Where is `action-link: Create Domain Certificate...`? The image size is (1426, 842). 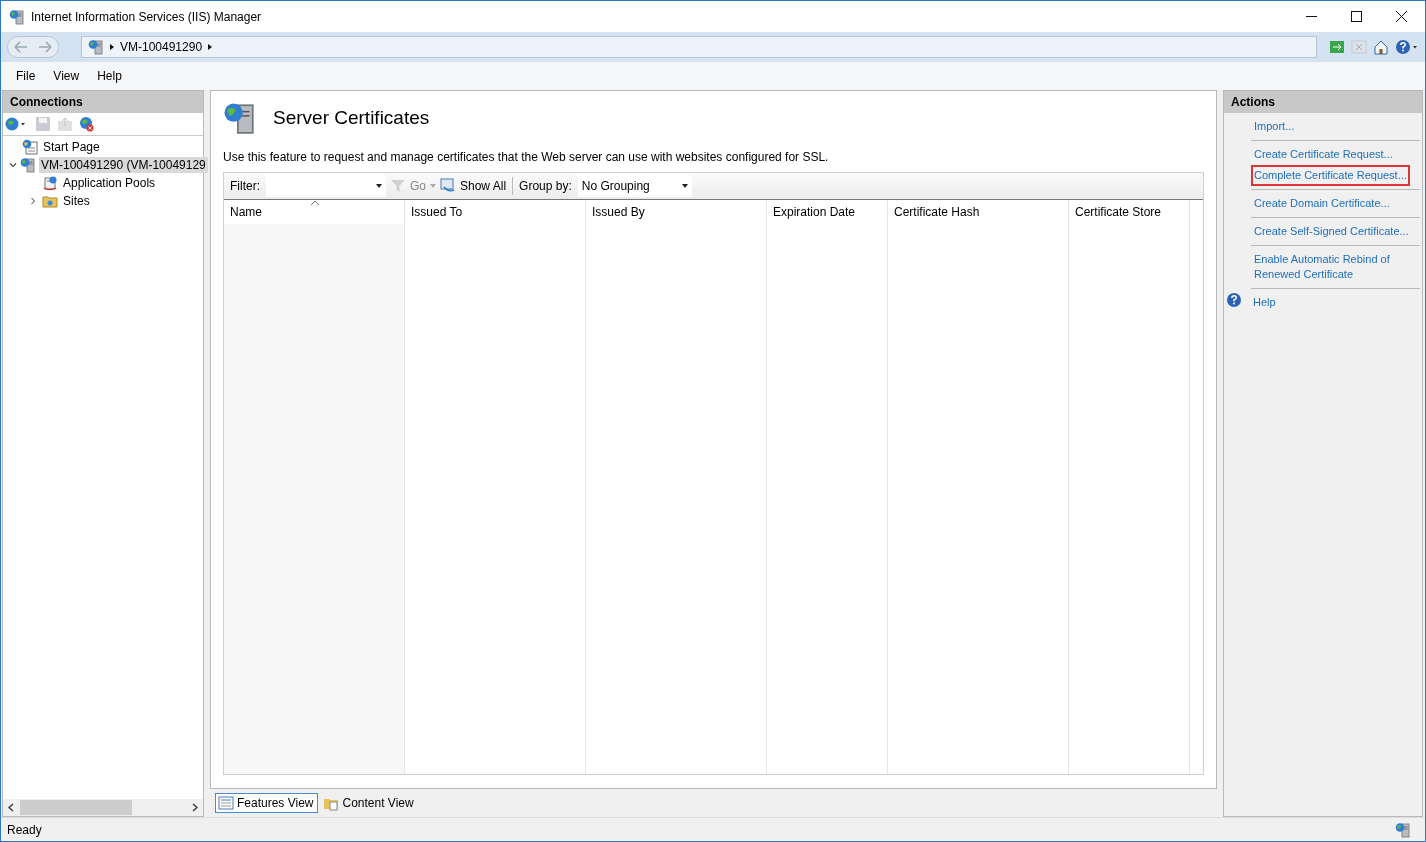 action-link: Create Domain Certificate... is located at coordinates (1322, 203).